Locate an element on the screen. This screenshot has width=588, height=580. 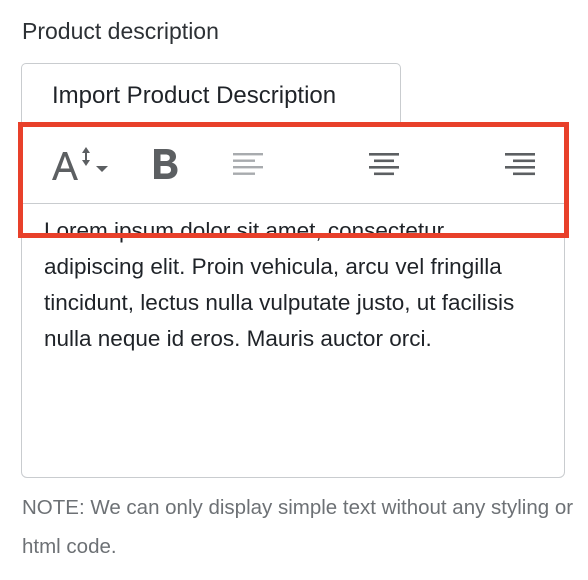
text-size-icon is located at coordinates (80, 163).